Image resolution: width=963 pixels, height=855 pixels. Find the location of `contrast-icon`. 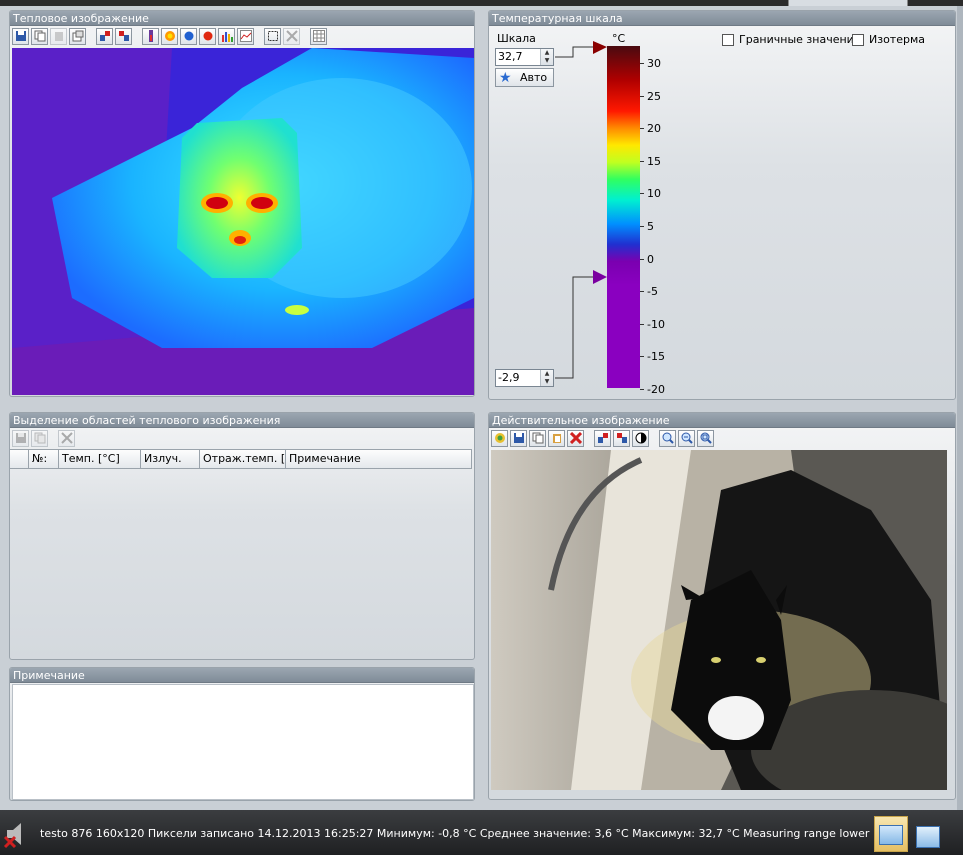

contrast-icon is located at coordinates (640, 438).